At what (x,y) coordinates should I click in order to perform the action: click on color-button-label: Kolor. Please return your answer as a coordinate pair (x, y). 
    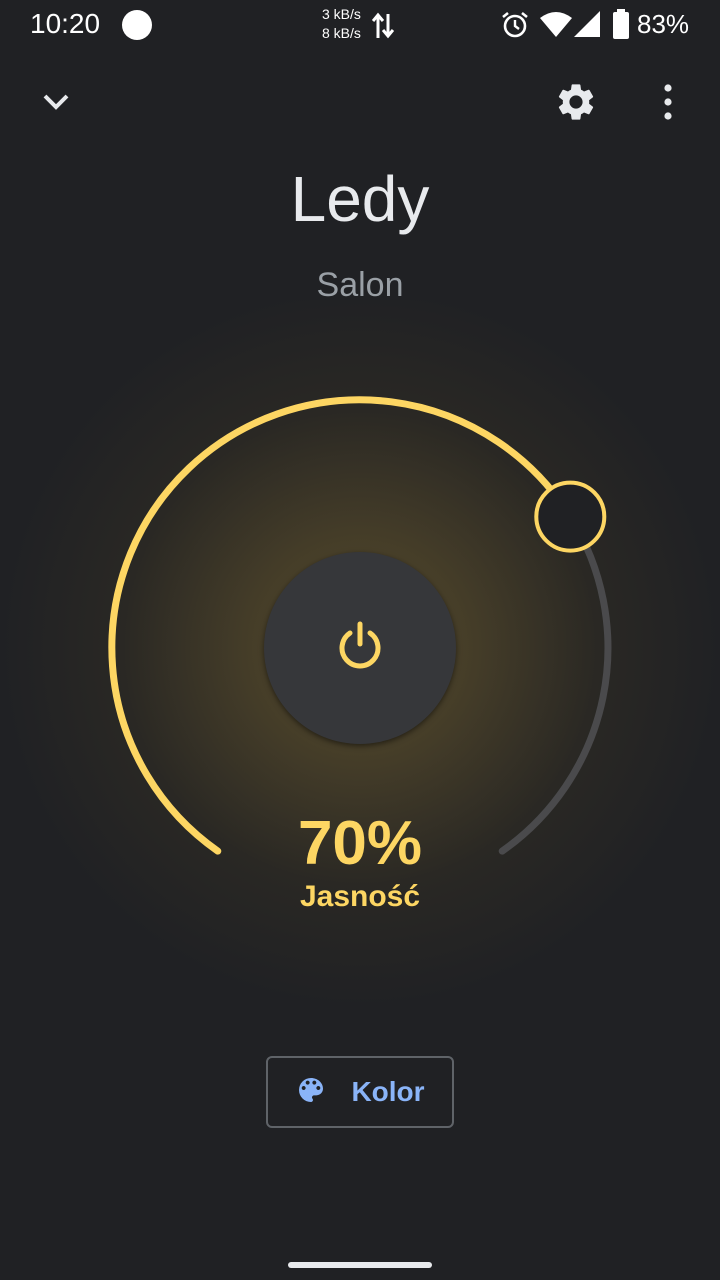
    Looking at the image, I should click on (388, 1091).